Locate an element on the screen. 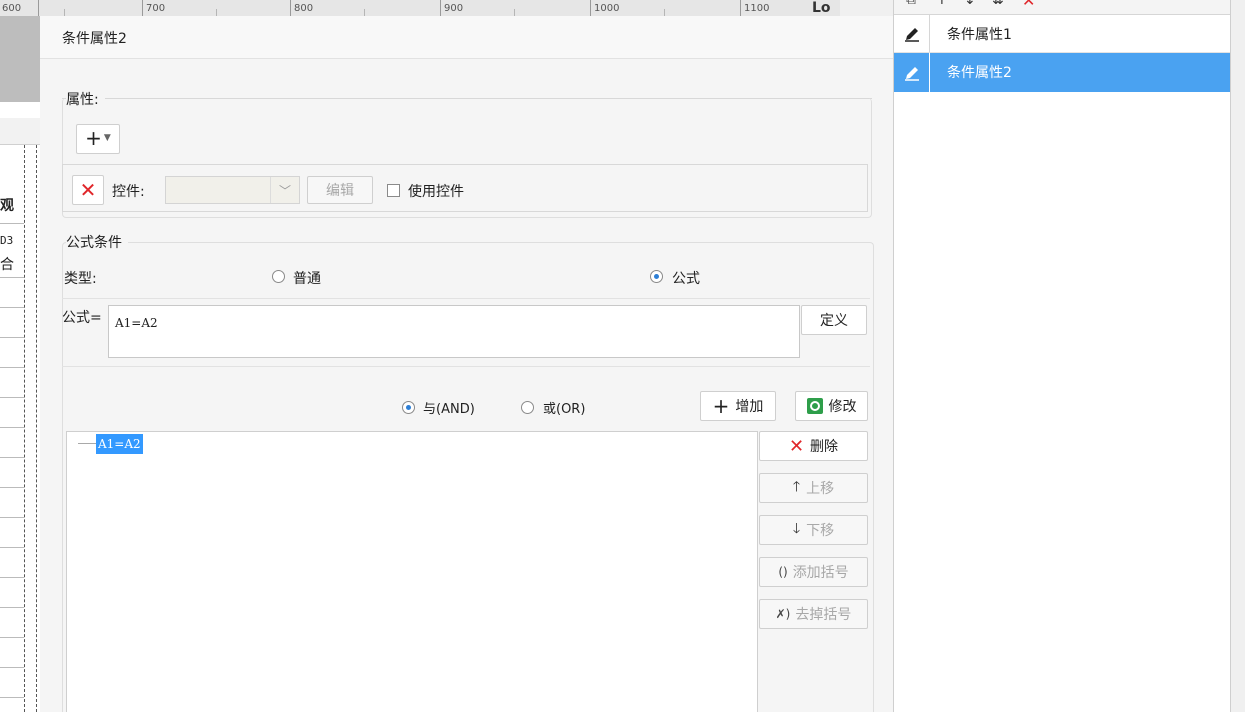 This screenshot has height=712, width=1245. logic-and-label: 与(AND) is located at coordinates (449, 409).